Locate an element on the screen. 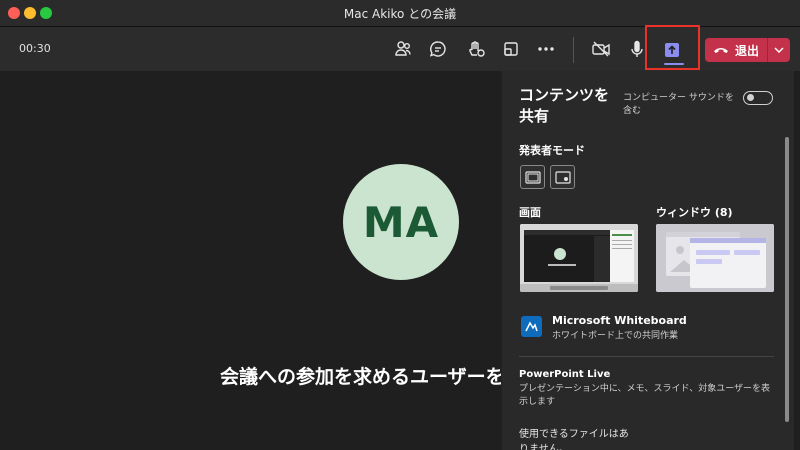 The image size is (800, 450). reactions-icon is located at coordinates (476, 49).